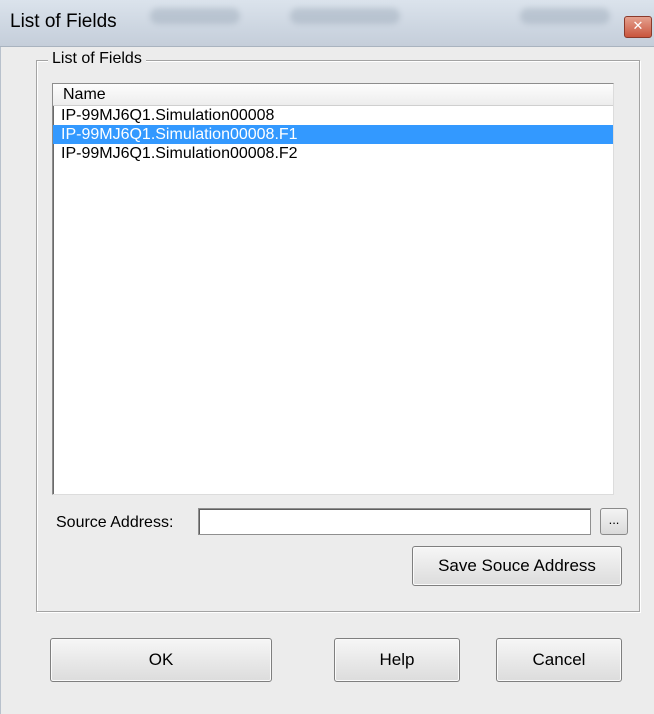  I want to click on list-item-selected: IP-99MJ6Q1.Simulation00008.F1, so click(333, 134).